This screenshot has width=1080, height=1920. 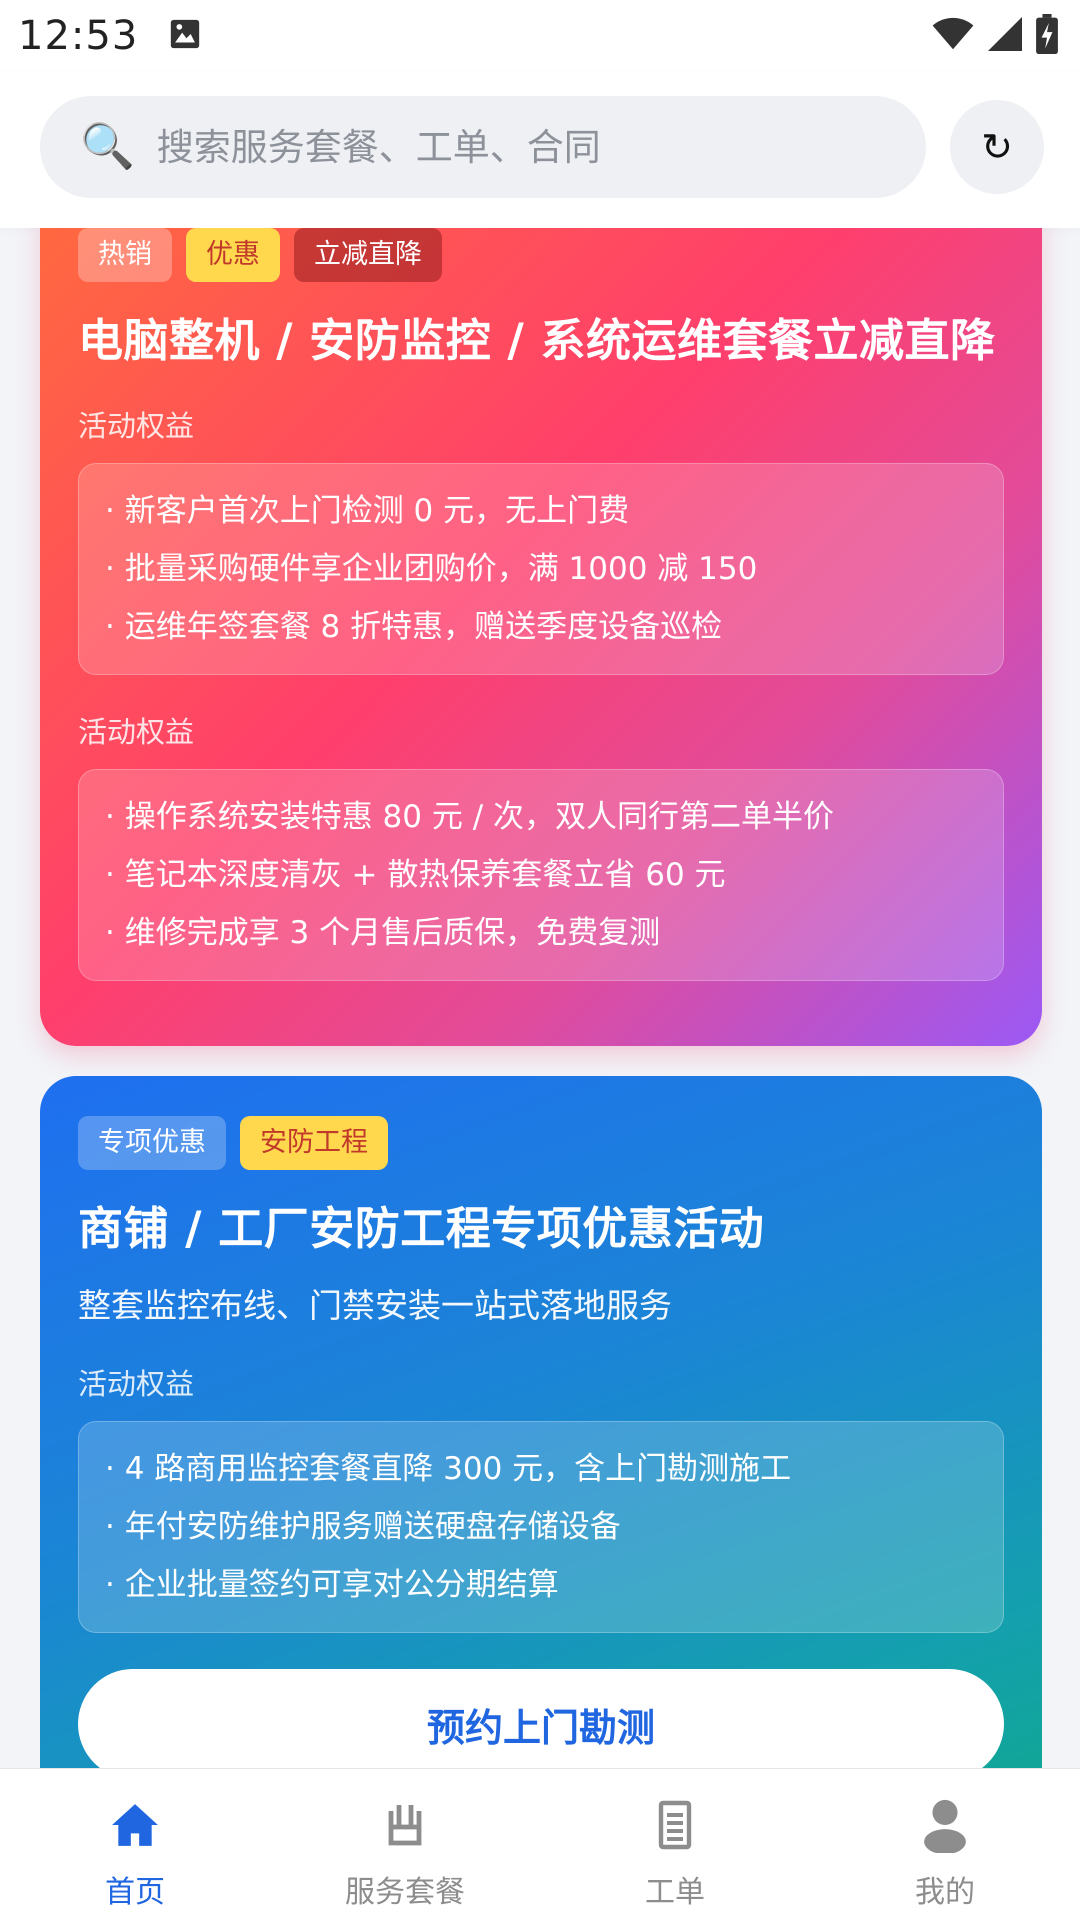 I want to click on search-icon: 🔍, so click(x=107, y=146).